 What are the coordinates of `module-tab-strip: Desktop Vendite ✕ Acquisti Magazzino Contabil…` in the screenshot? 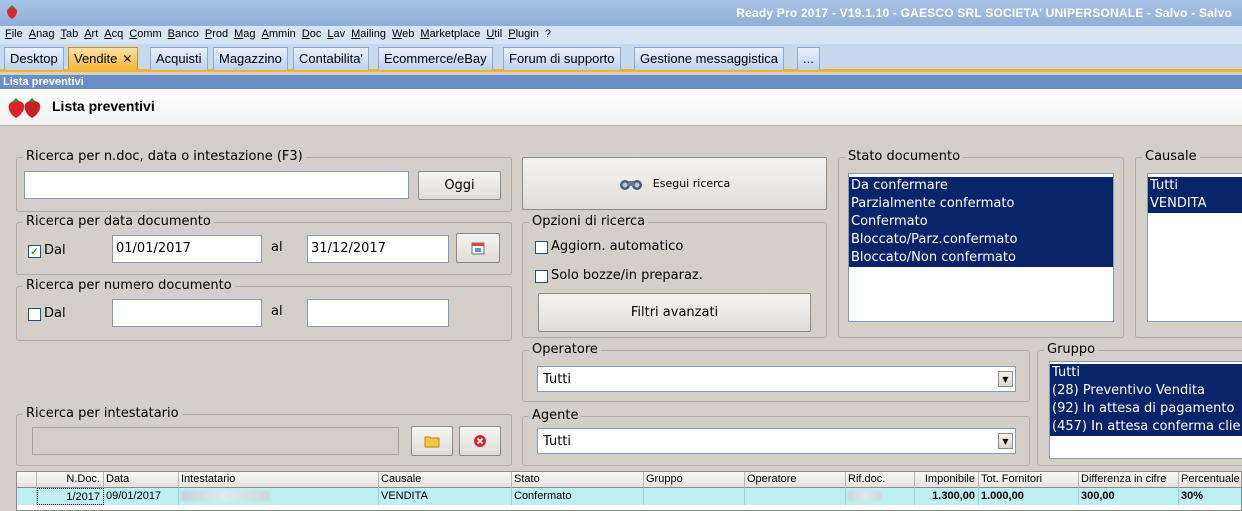 It's located at (621, 58).